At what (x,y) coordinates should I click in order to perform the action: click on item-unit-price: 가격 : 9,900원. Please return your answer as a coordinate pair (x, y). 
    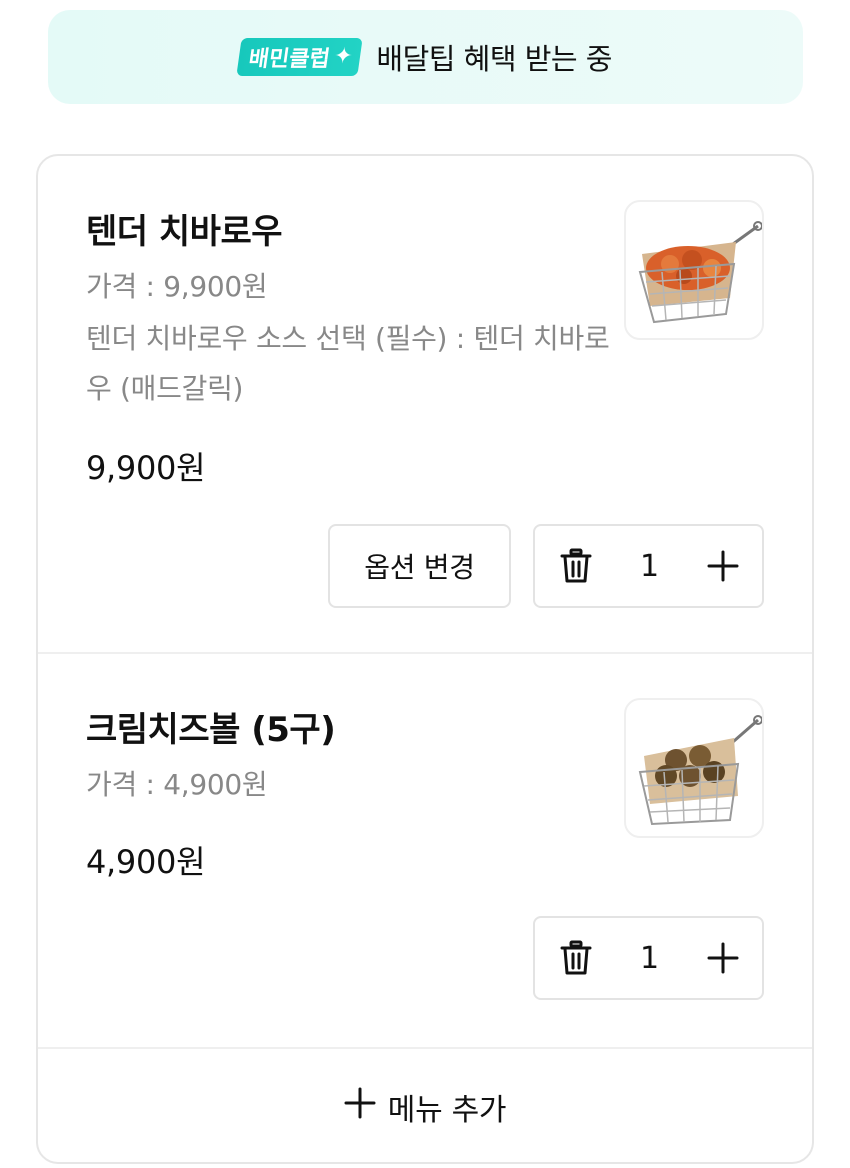
    Looking at the image, I should click on (177, 286).